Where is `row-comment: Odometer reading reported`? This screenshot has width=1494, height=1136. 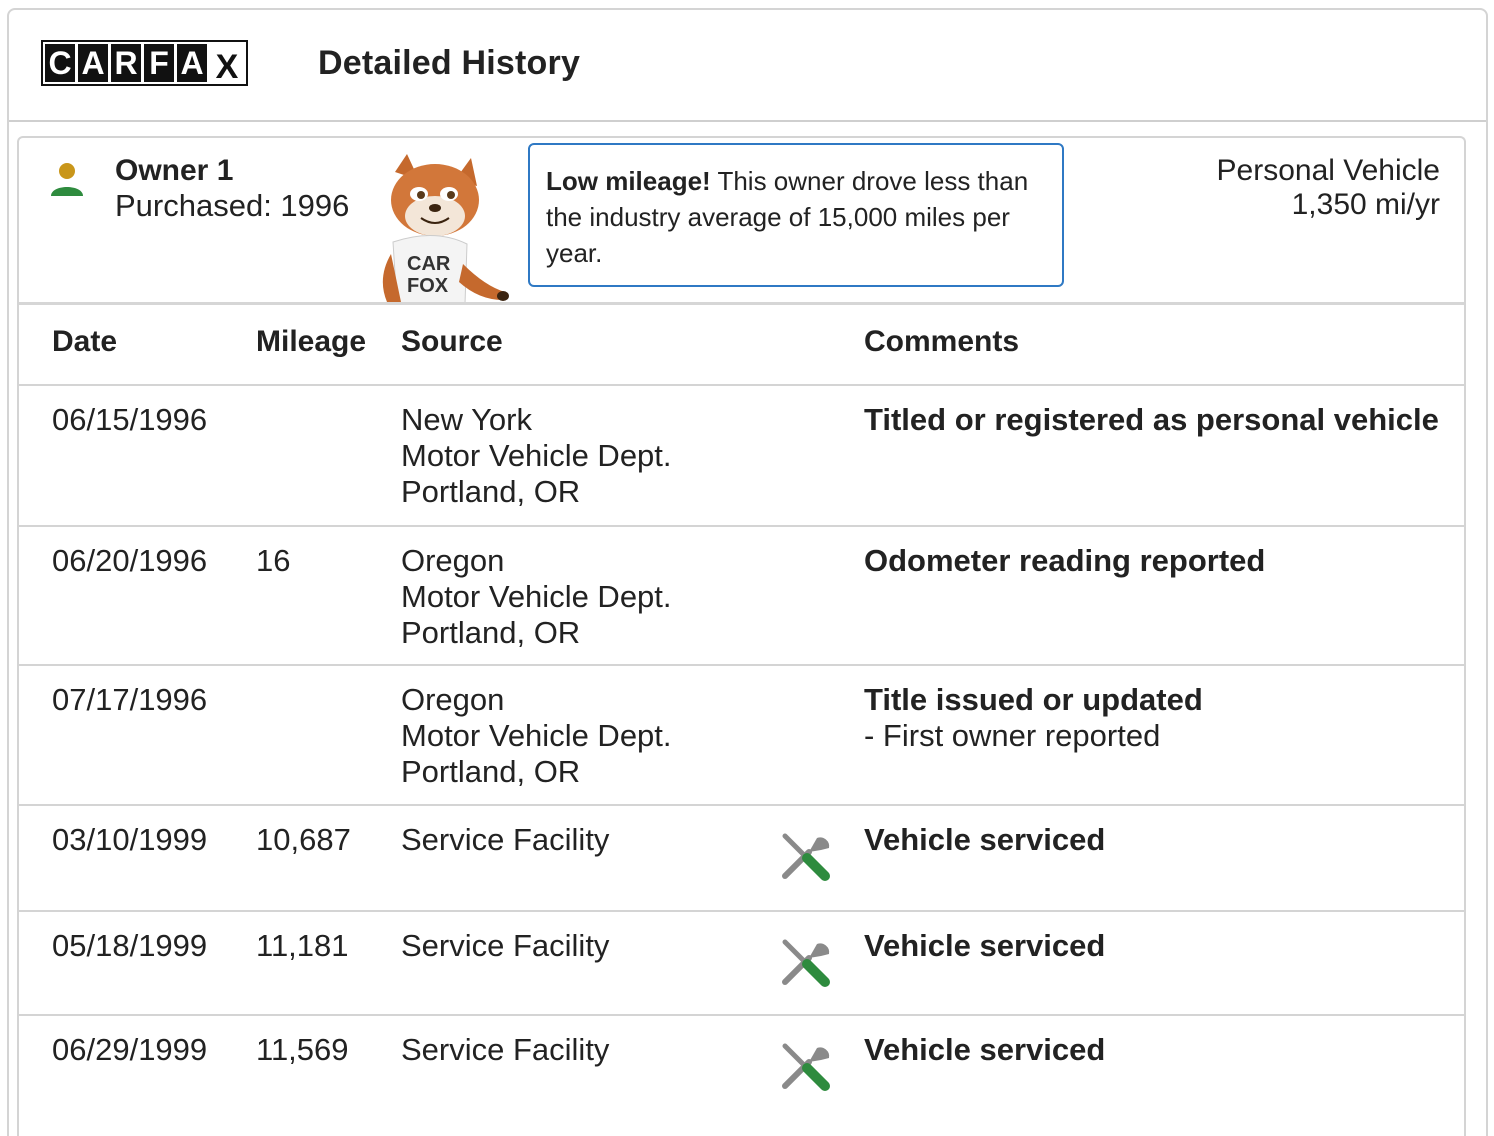 row-comment: Odometer reading reported is located at coordinates (1065, 560).